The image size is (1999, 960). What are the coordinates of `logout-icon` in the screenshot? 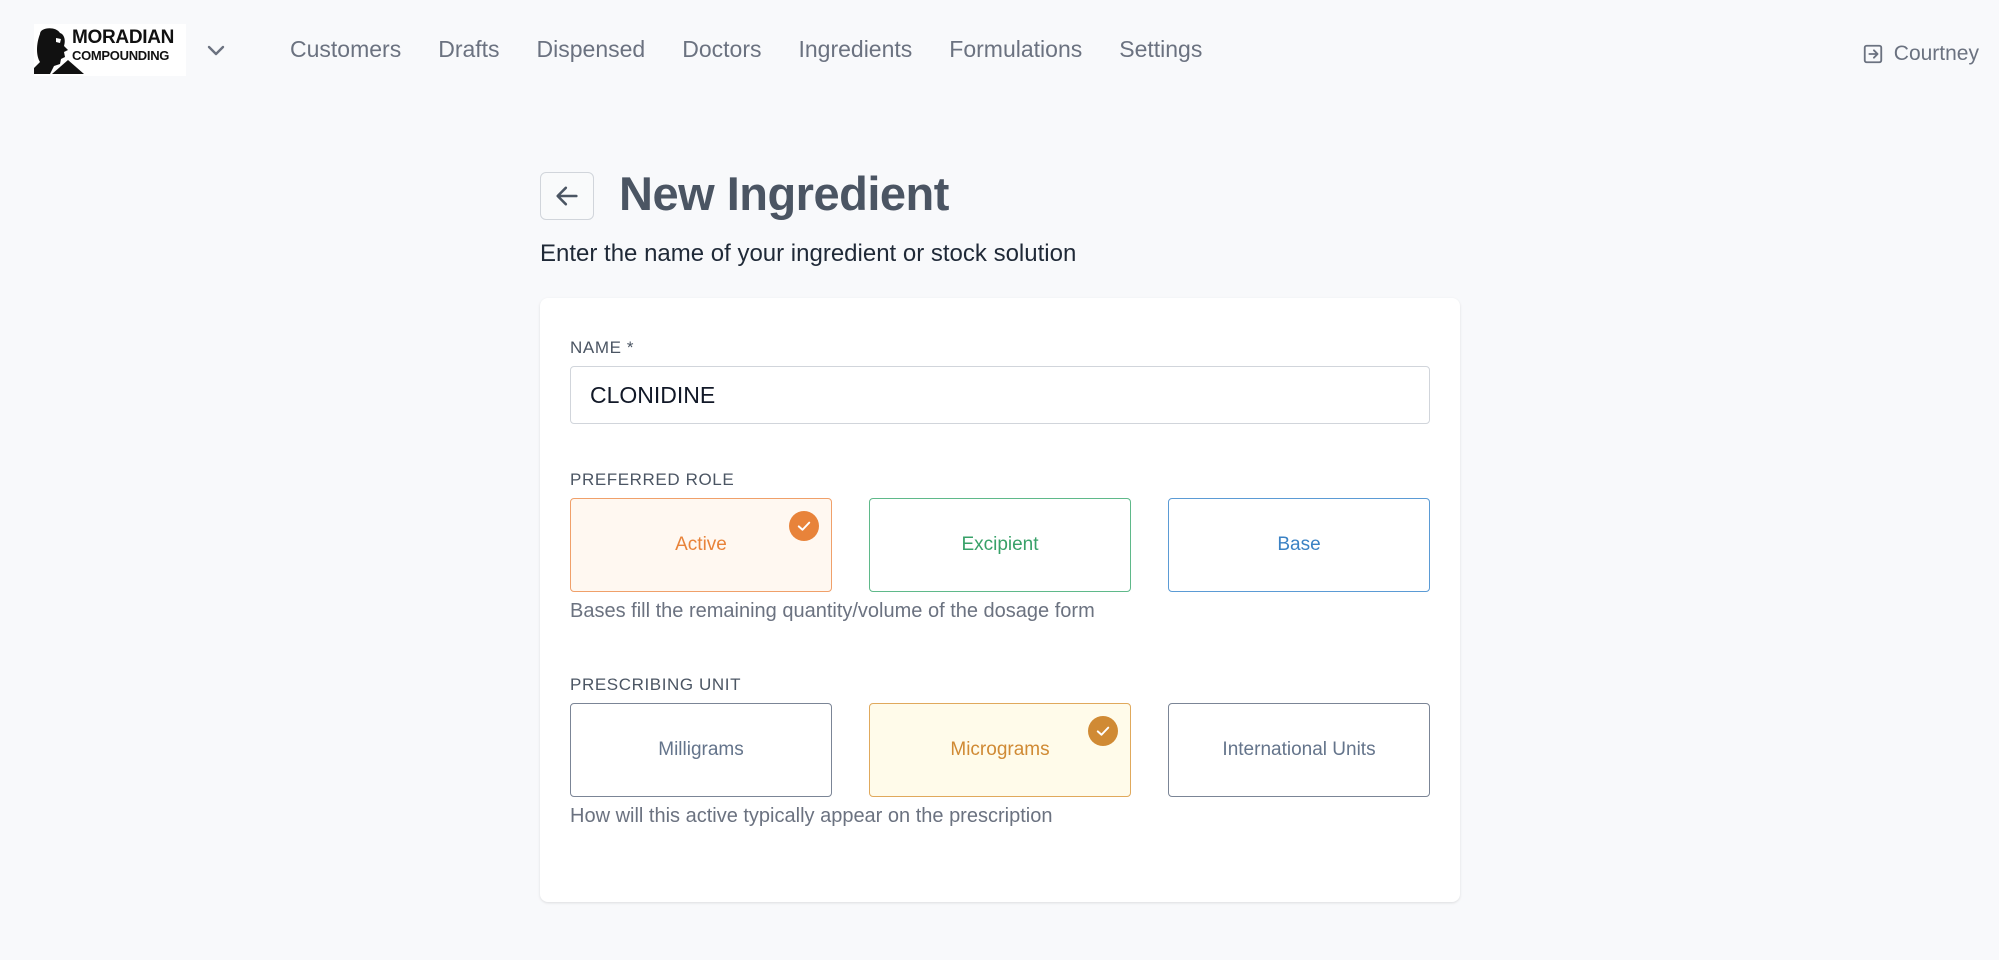 It's located at (1872, 54).